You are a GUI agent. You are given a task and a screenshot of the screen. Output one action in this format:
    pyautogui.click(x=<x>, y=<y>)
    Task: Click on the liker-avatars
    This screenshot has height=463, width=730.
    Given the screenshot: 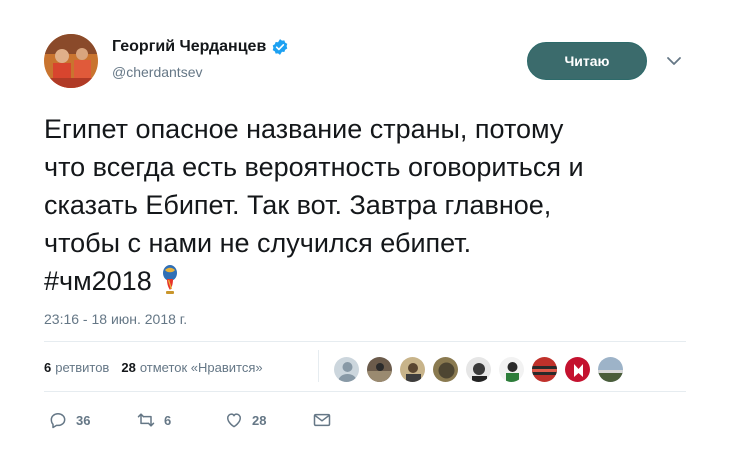 What is the action you would take?
    pyautogui.click(x=481, y=369)
    